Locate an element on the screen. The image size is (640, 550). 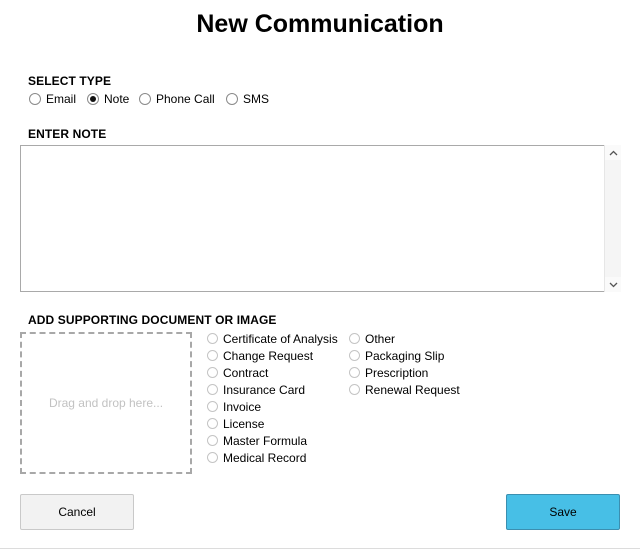
doc-type-label: Invoice is located at coordinates (242, 406).